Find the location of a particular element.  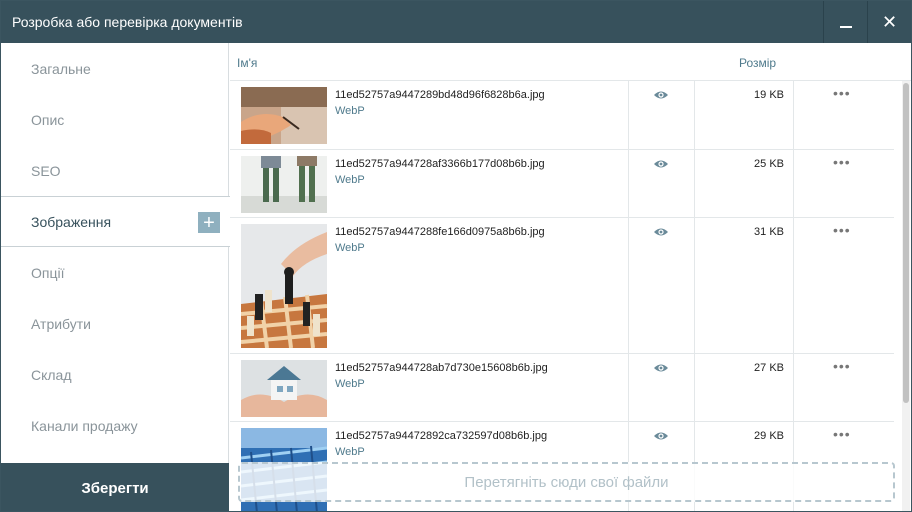

file-name: 11ed52757a9447288fe166d0975a8b6b.jpg is located at coordinates (440, 232).